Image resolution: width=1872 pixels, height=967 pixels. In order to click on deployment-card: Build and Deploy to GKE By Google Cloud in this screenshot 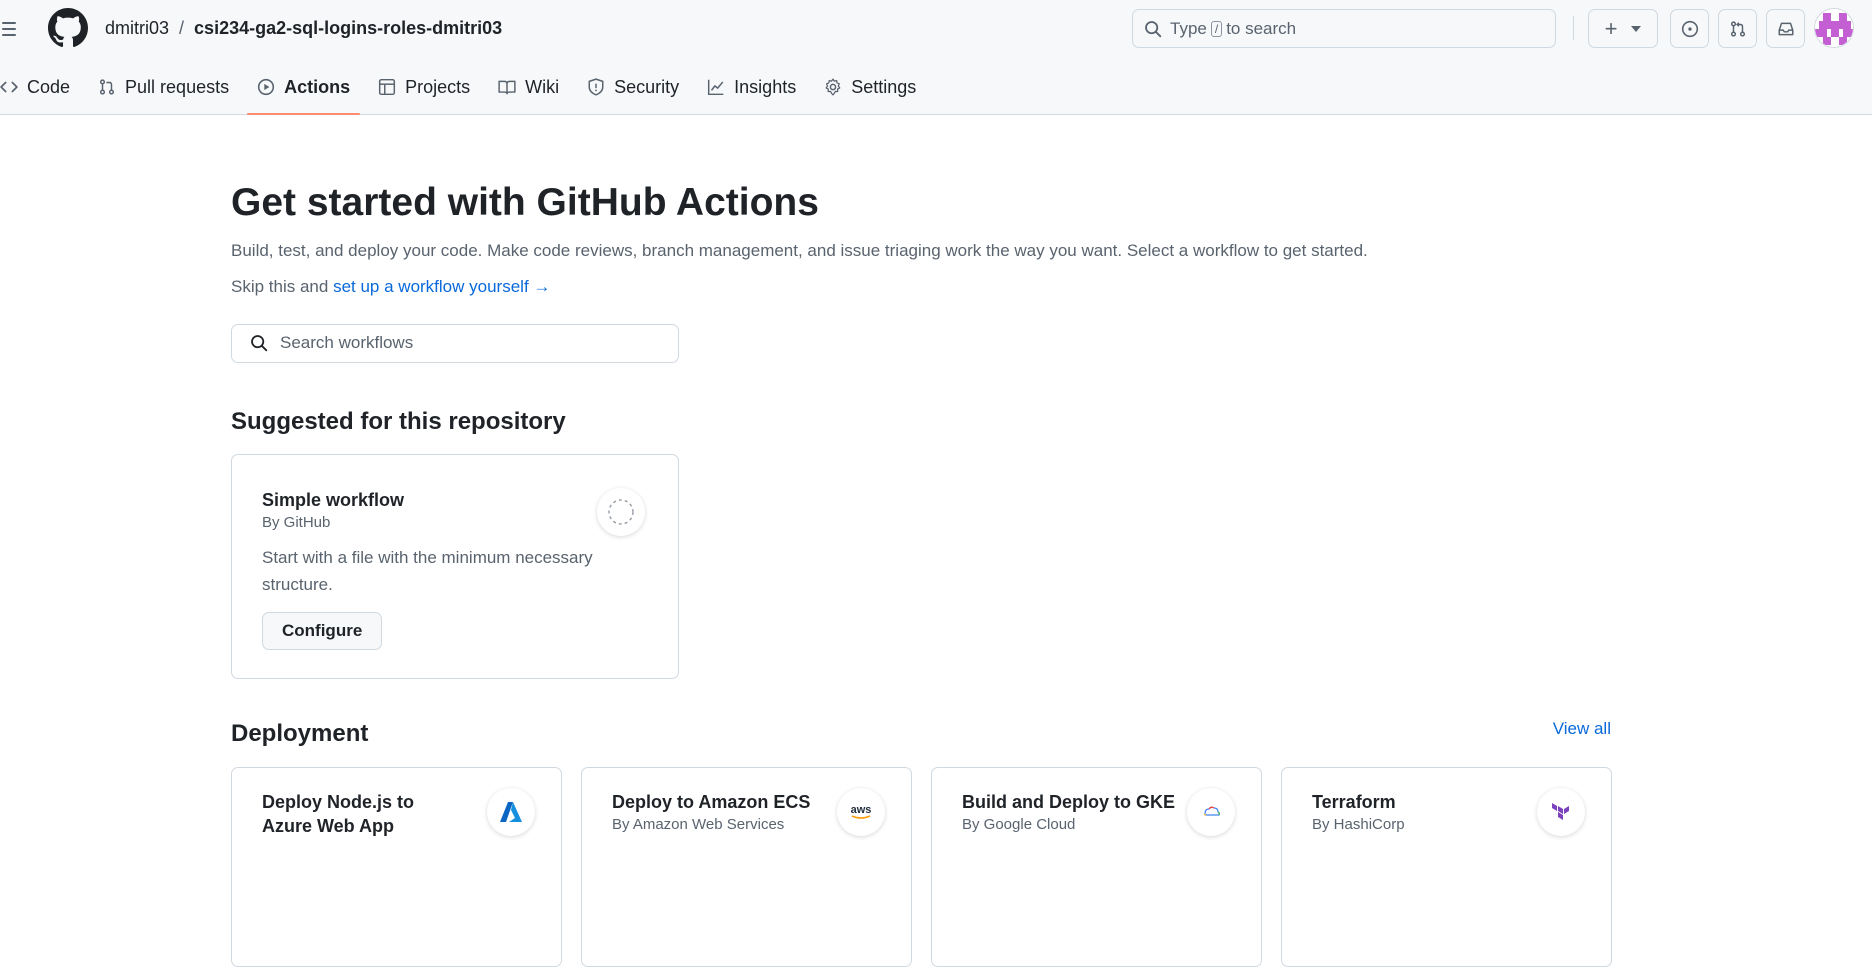, I will do `click(1096, 867)`.